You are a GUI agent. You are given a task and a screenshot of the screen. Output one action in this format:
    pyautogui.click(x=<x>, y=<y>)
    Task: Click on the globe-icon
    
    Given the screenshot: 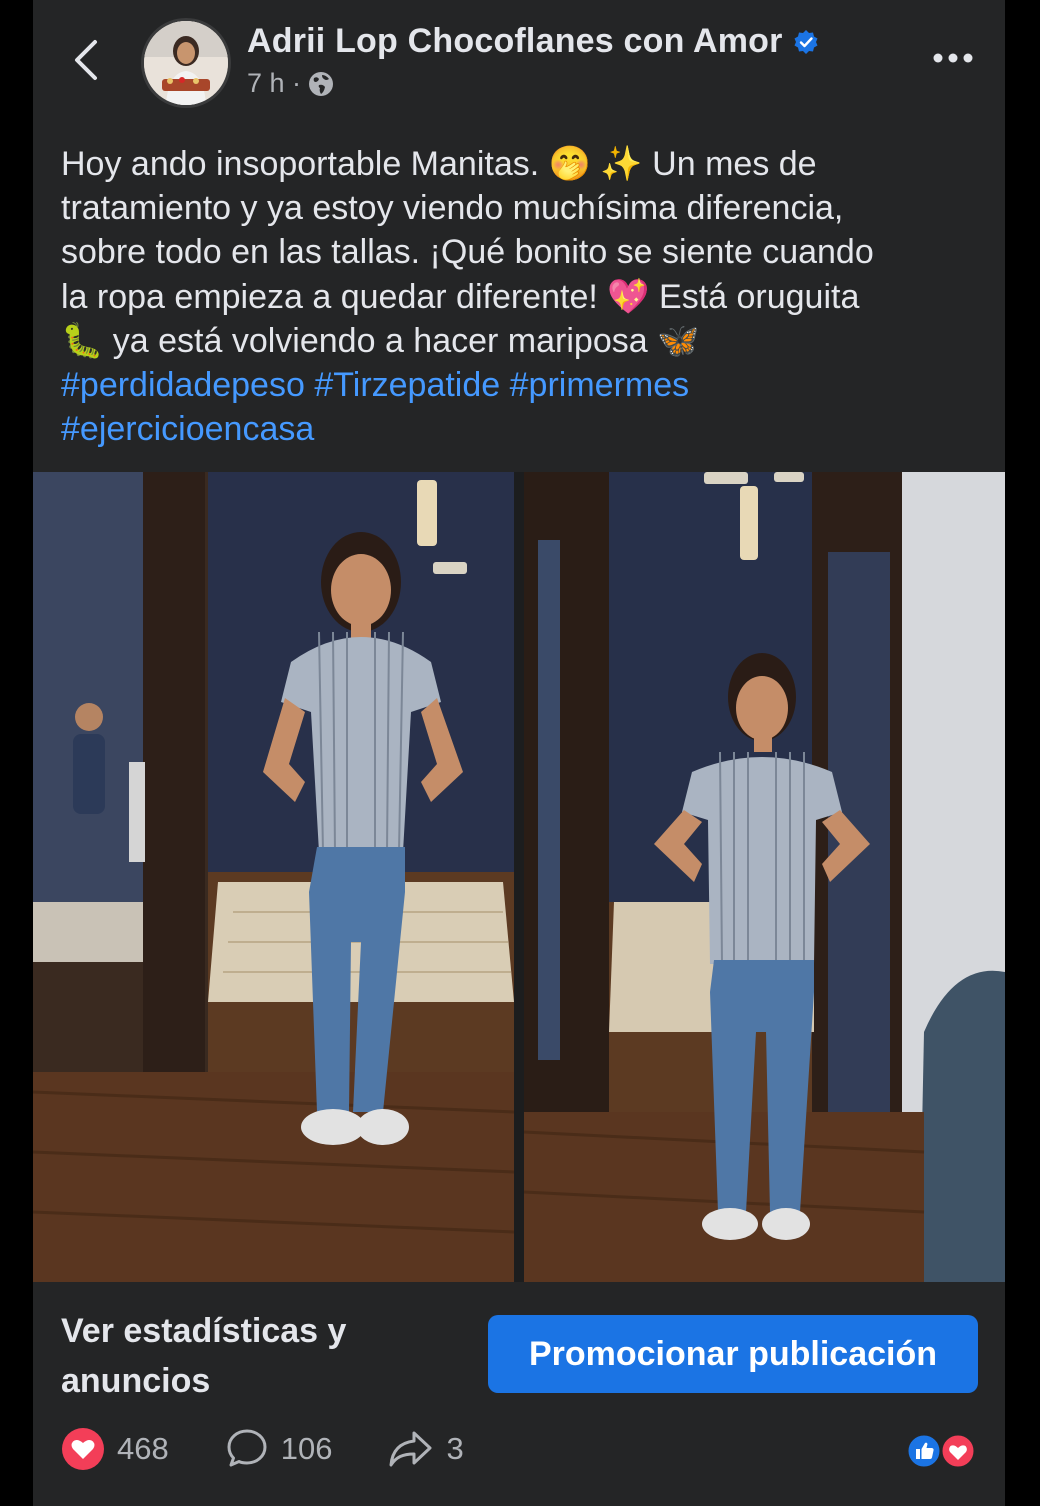 What is the action you would take?
    pyautogui.click(x=321, y=83)
    